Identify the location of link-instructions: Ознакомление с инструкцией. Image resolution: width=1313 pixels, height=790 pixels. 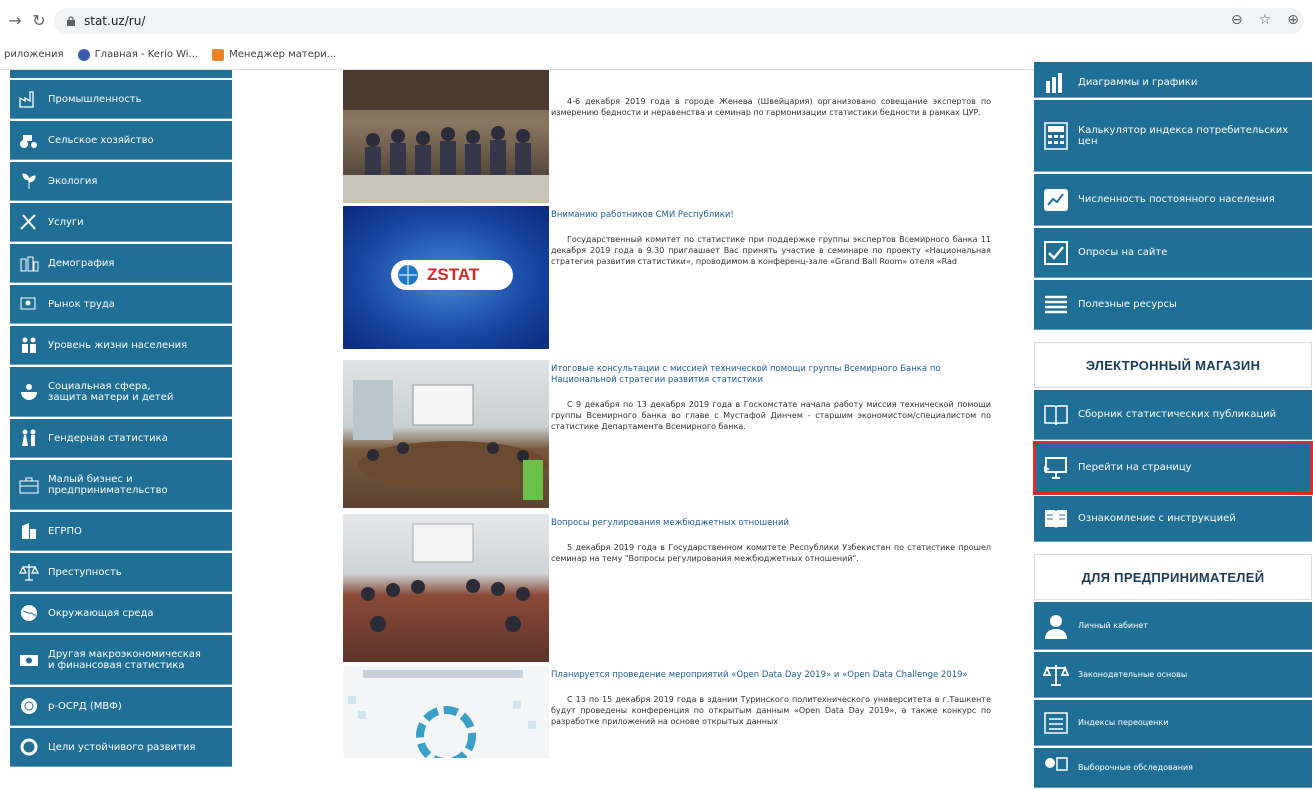
(1173, 519).